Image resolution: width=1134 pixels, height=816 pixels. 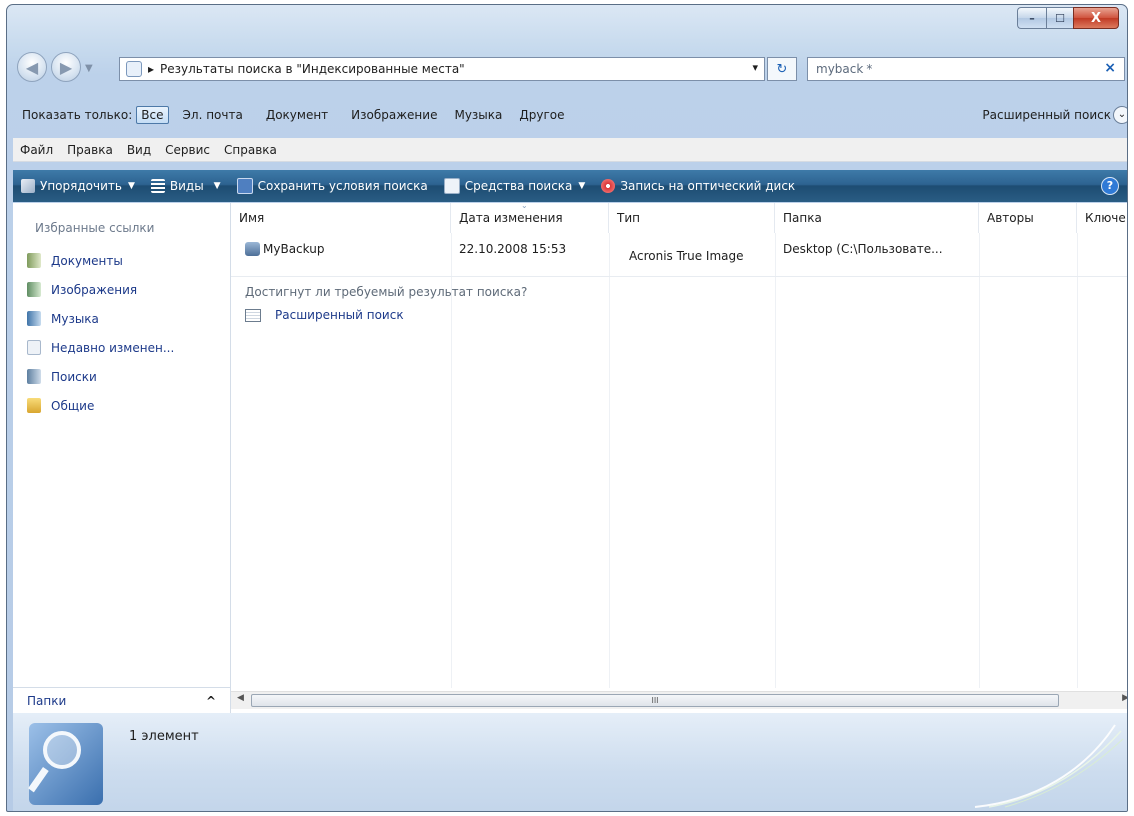 I want to click on pictures-icon, so click(x=34, y=289).